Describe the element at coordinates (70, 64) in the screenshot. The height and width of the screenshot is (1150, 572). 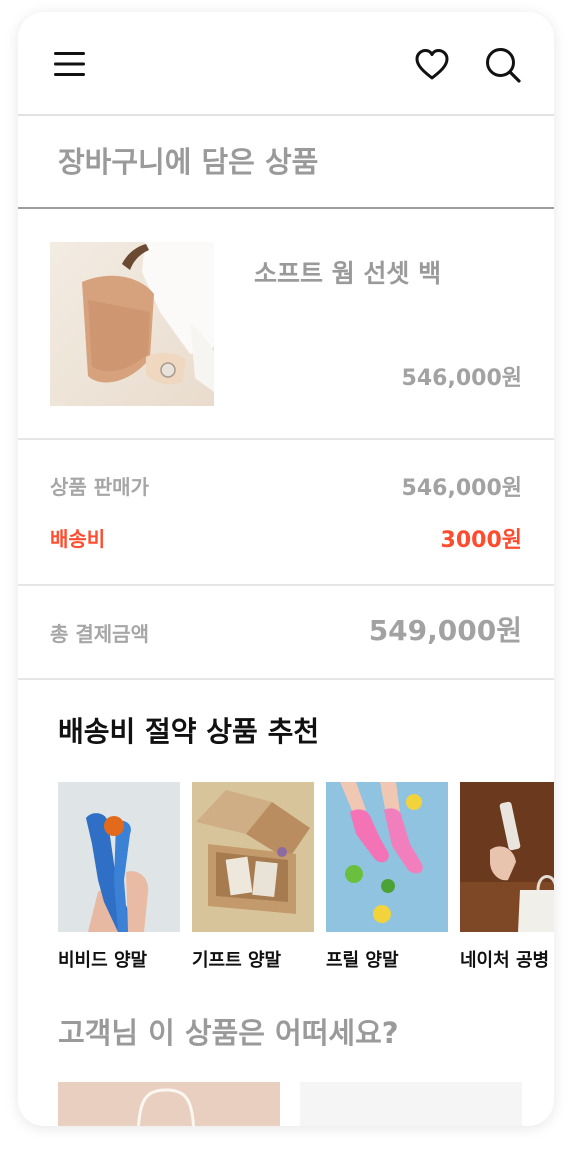
I see `hamburger-menu-icon` at that location.